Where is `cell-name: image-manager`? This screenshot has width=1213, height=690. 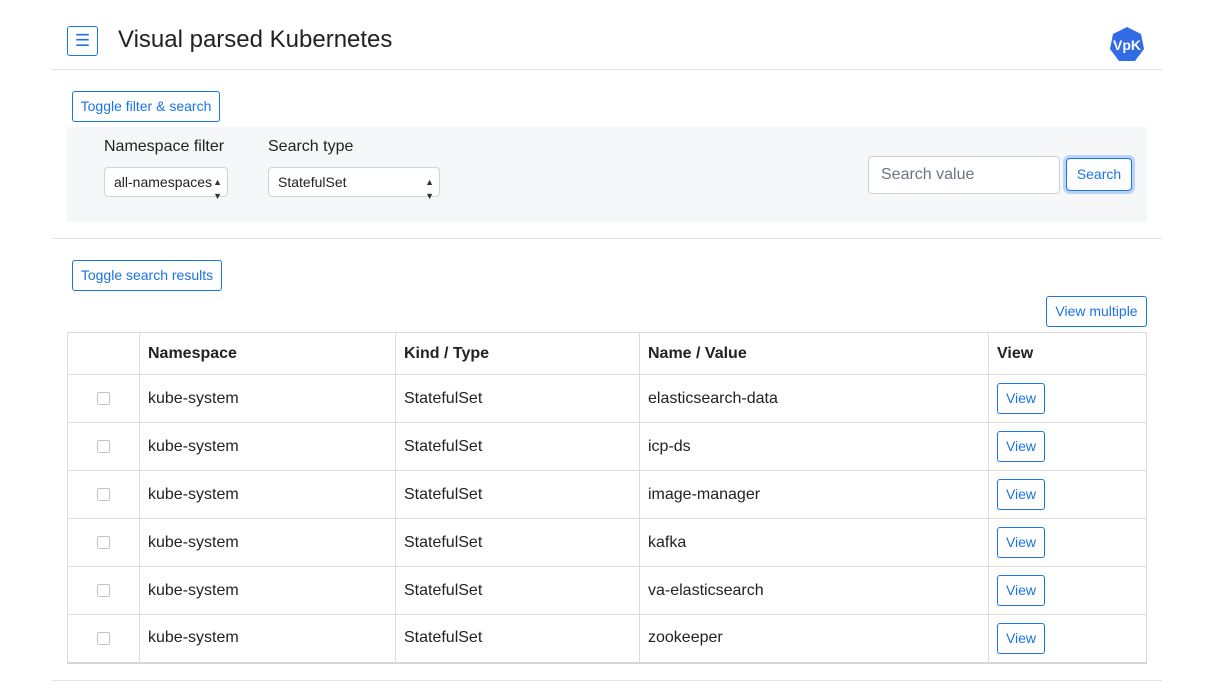
cell-name: image-manager is located at coordinates (814, 494).